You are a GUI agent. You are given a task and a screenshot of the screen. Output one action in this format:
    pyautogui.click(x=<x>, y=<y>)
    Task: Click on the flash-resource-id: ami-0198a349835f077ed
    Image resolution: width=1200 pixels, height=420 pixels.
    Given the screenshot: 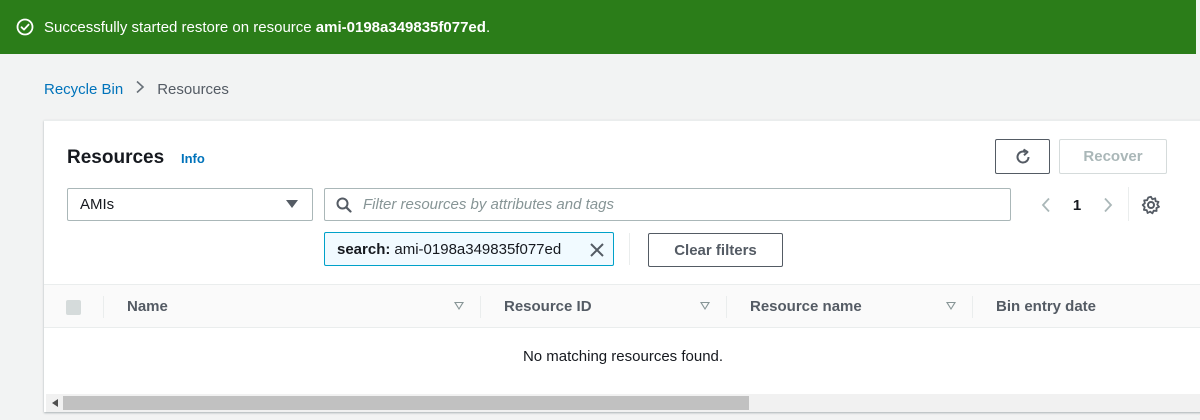 What is the action you would take?
    pyautogui.click(x=400, y=27)
    